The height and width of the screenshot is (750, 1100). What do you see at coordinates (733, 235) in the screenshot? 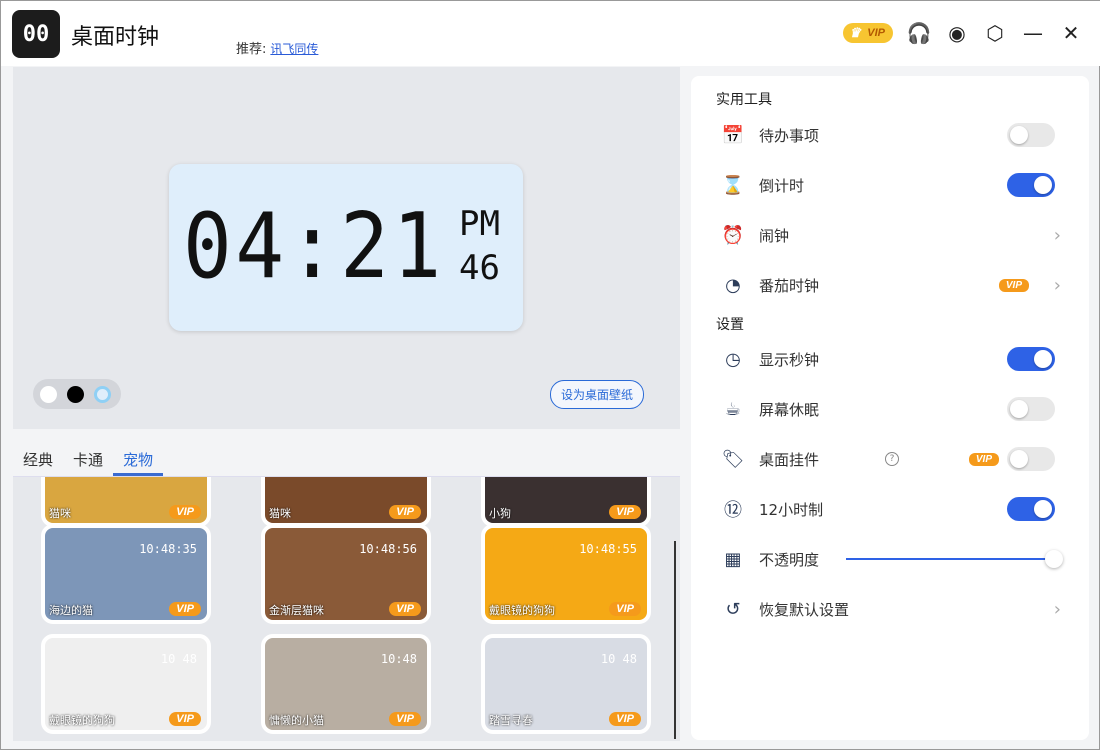
I see `alarm-clock-icon: ⏰` at bounding box center [733, 235].